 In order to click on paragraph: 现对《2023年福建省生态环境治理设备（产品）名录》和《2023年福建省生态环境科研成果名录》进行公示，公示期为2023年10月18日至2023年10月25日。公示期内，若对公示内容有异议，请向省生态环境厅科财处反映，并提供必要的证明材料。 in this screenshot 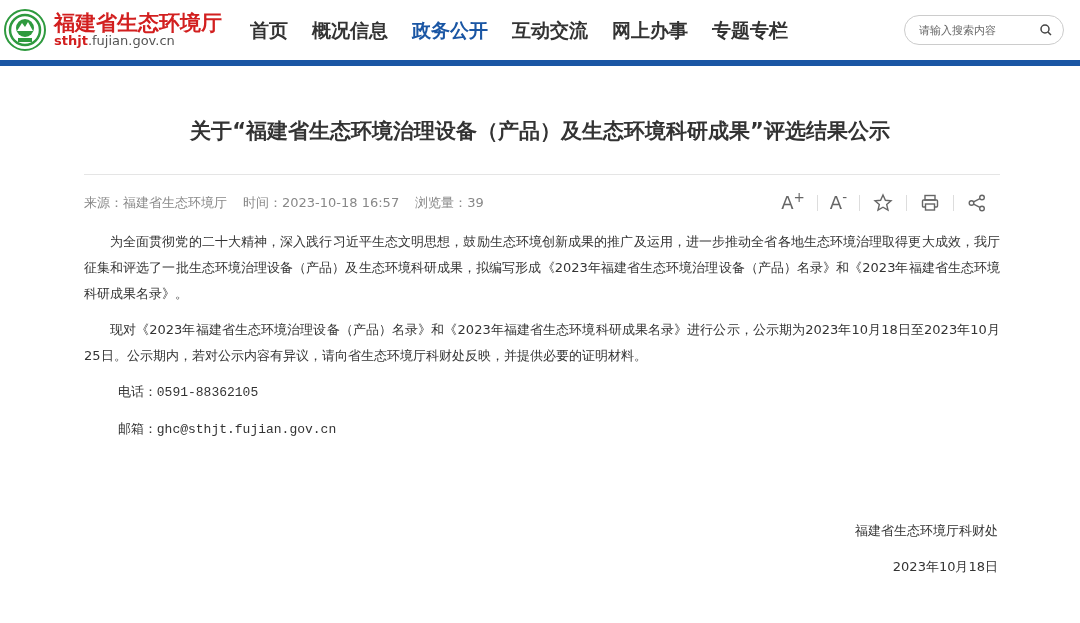, I will do `click(542, 342)`.